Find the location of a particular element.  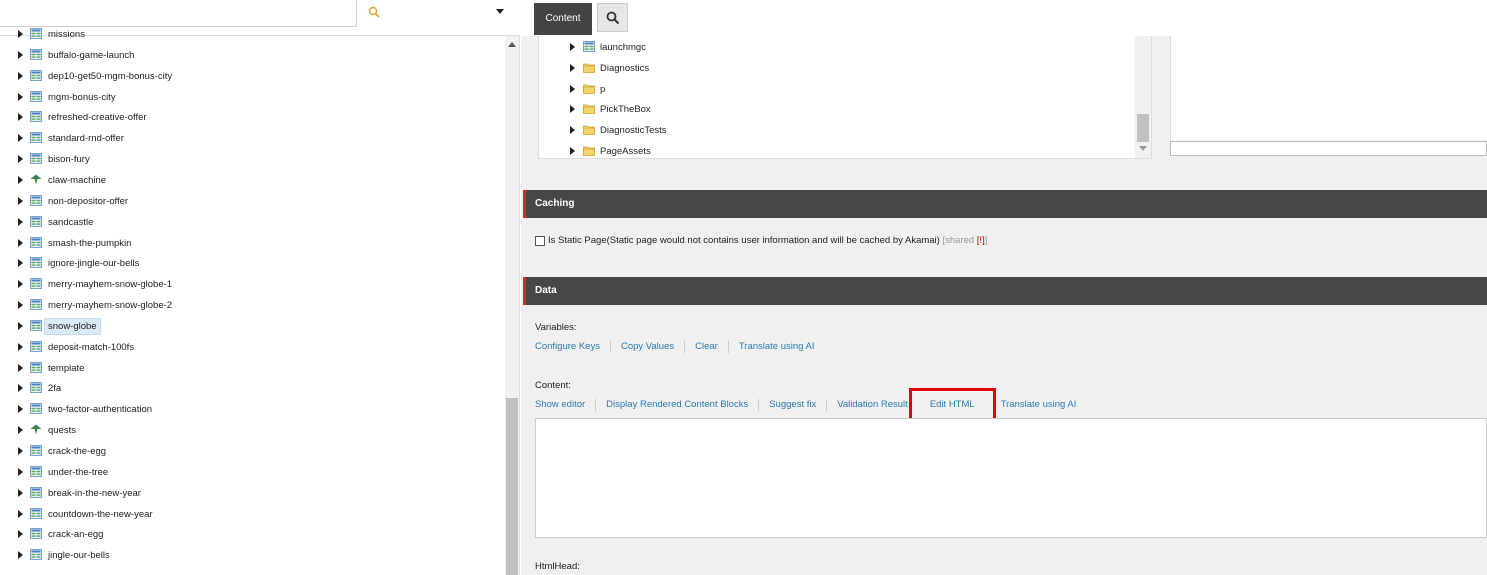

tree-item-smash-the-pumpkin: smash-the-pumpkin is located at coordinates (250, 244).